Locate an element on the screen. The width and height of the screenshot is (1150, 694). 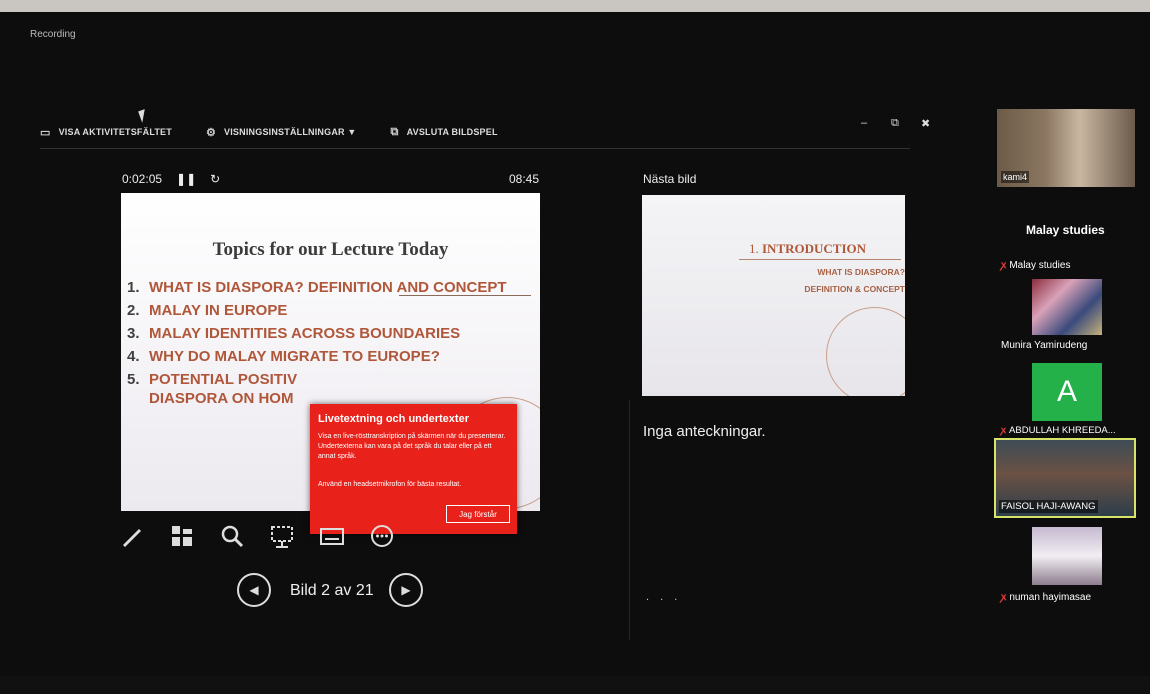
next-slide-title: 1. INTRODUCTION is located at coordinates (808, 248).